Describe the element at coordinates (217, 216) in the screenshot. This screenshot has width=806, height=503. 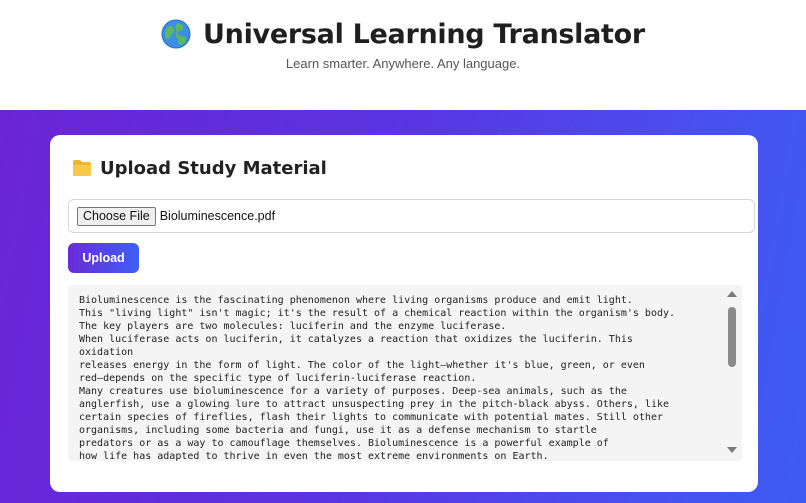
I see `selected-file-name: Bioluminescence.pdf` at that location.